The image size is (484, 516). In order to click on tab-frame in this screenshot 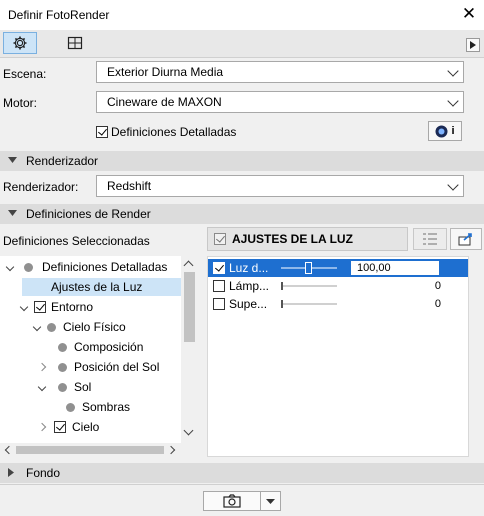, I will do `click(75, 43)`.